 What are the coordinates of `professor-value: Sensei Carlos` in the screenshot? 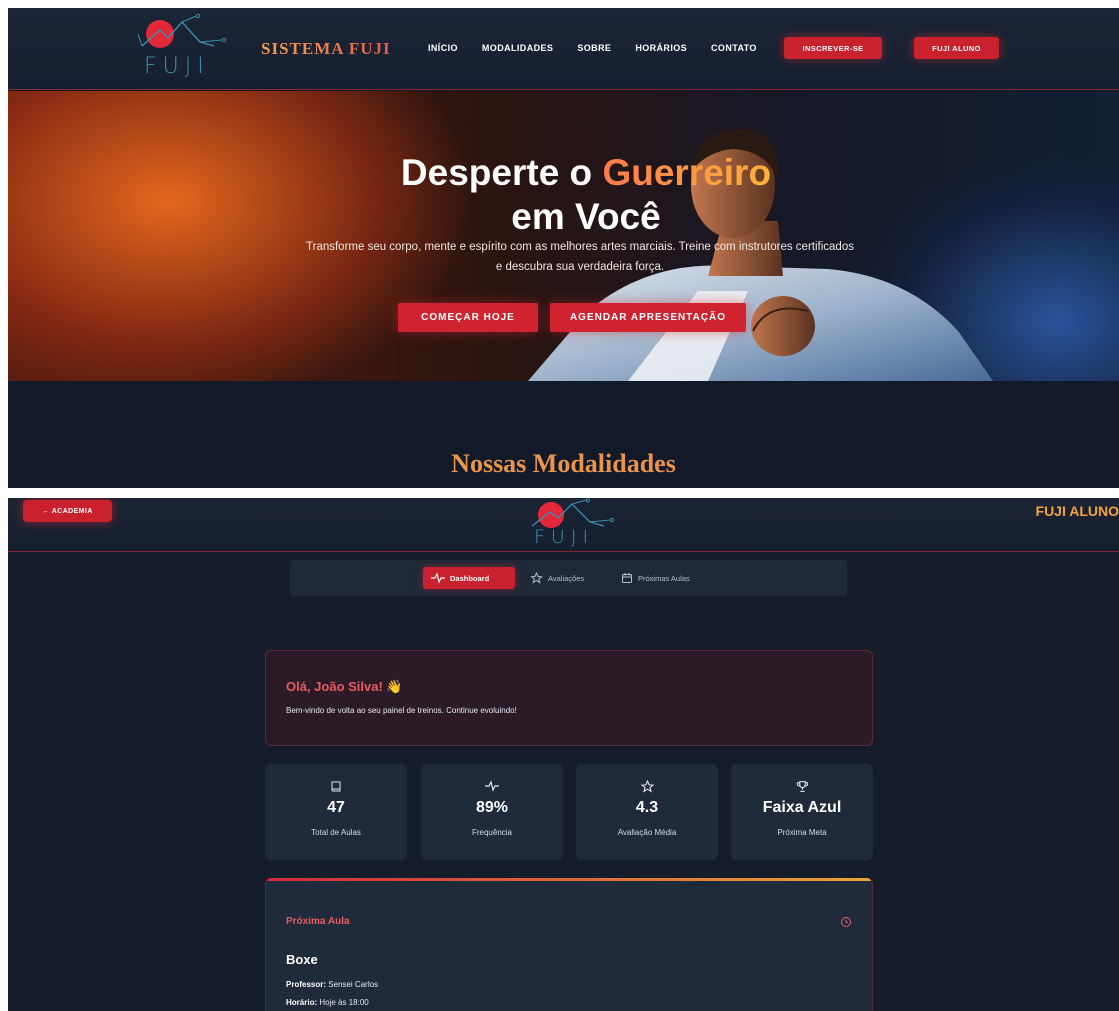 It's located at (352, 984).